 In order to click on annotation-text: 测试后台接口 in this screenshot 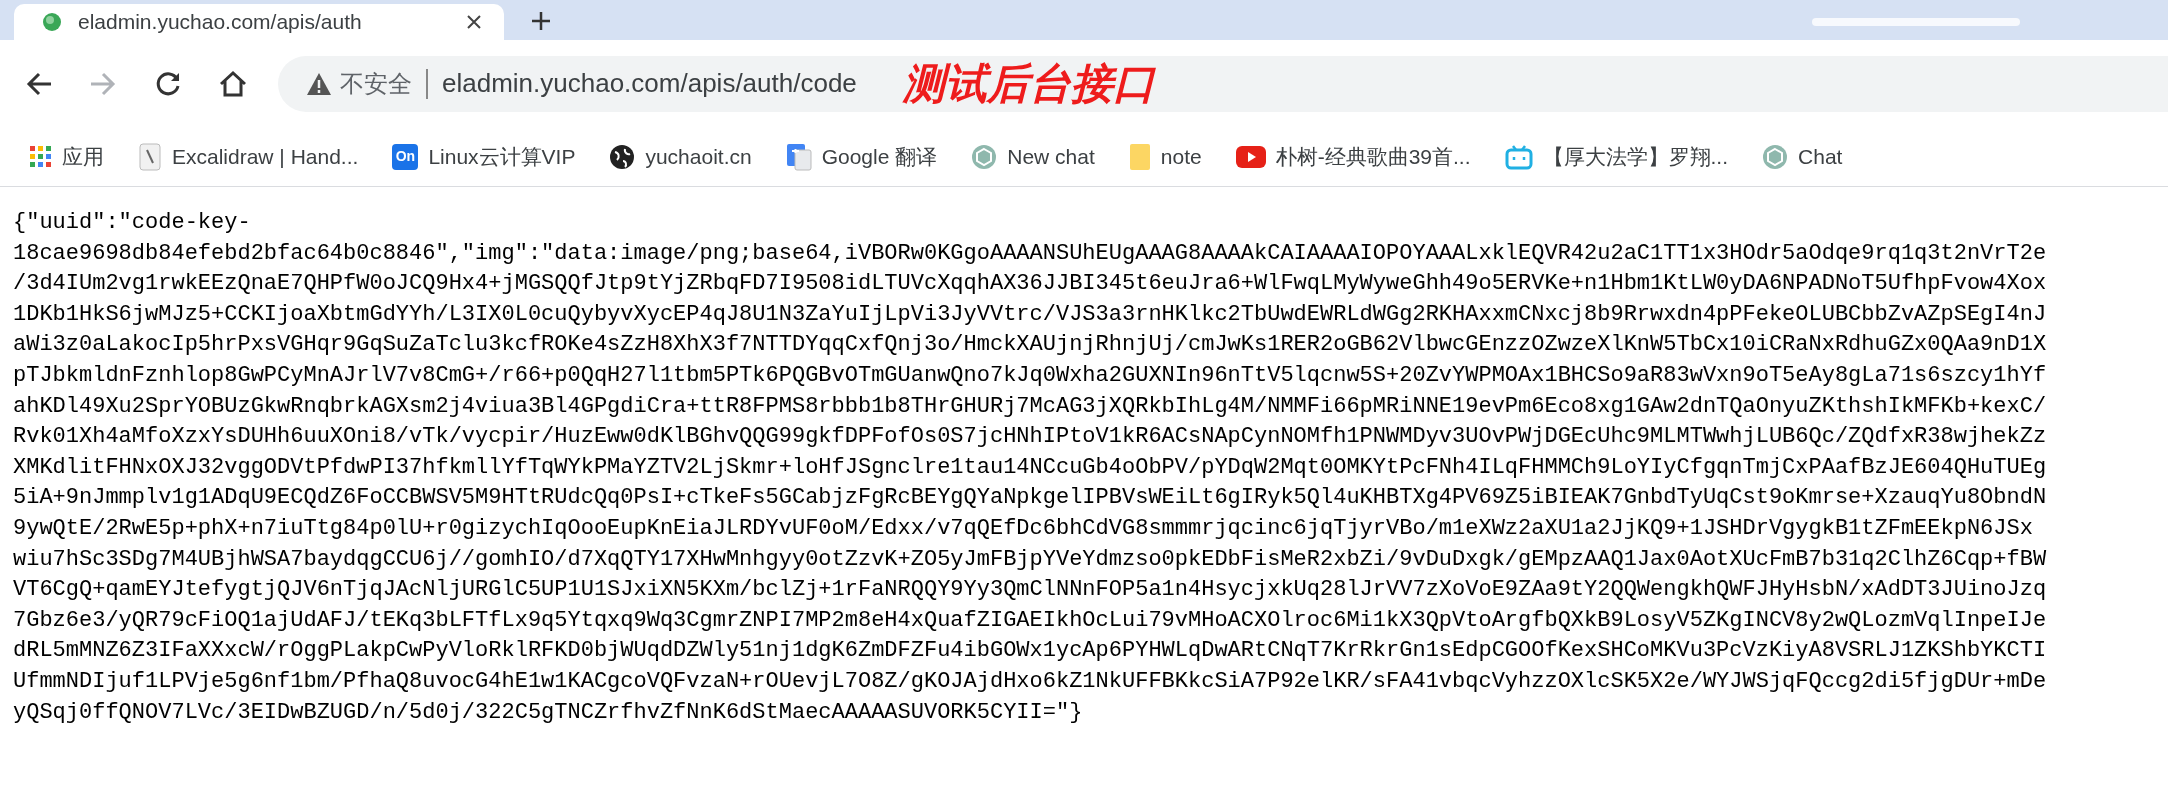, I will do `click(1028, 84)`.